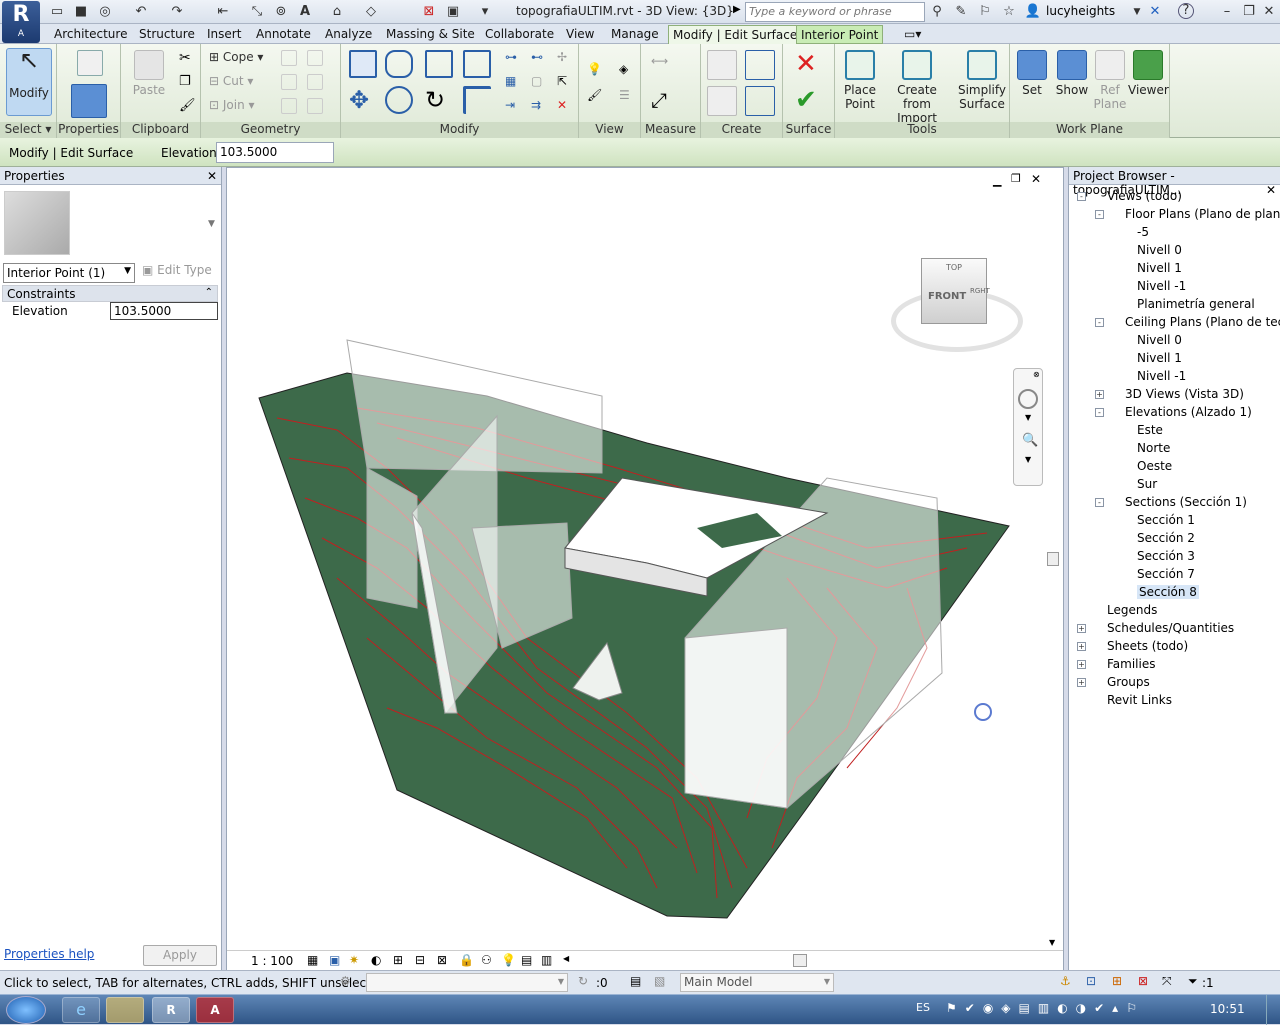 Image resolution: width=1280 pixels, height=1025 pixels. Describe the element at coordinates (1167, 981) in the screenshot. I see `drag-elements-icon: ⤧` at that location.